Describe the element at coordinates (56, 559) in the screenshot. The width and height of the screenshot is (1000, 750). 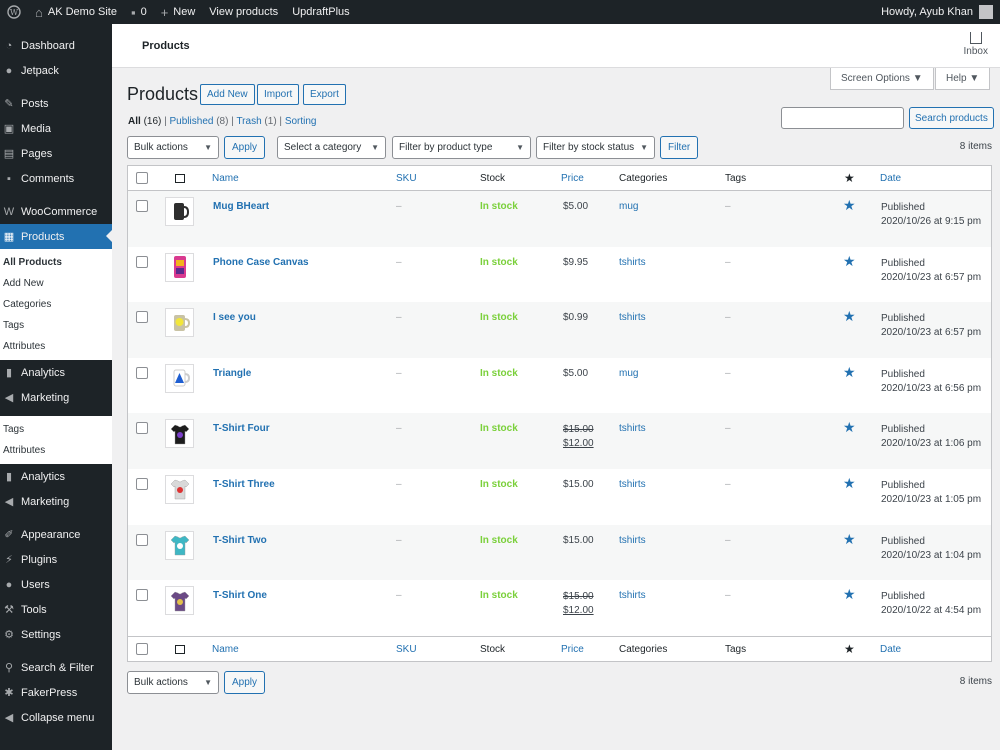
I see `sidebar-item-plugins: ⚡ Plugins` at that location.